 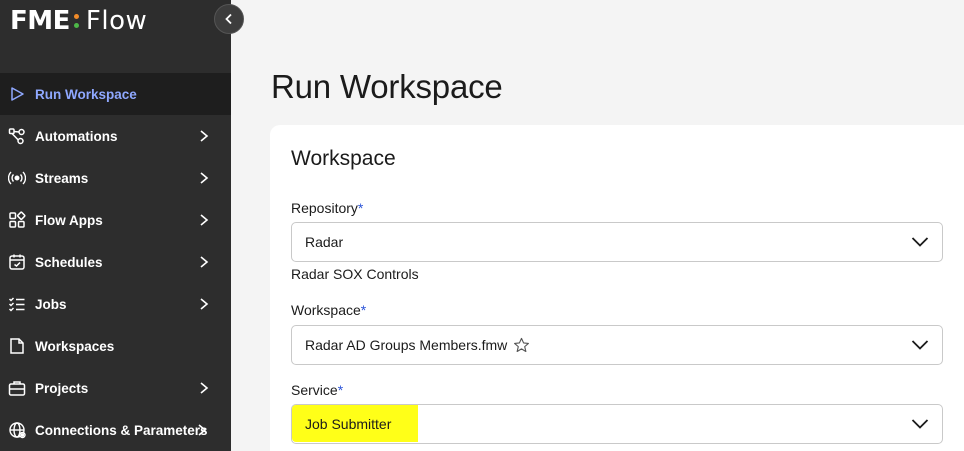 I want to click on checklist-icon, so click(x=17, y=304).